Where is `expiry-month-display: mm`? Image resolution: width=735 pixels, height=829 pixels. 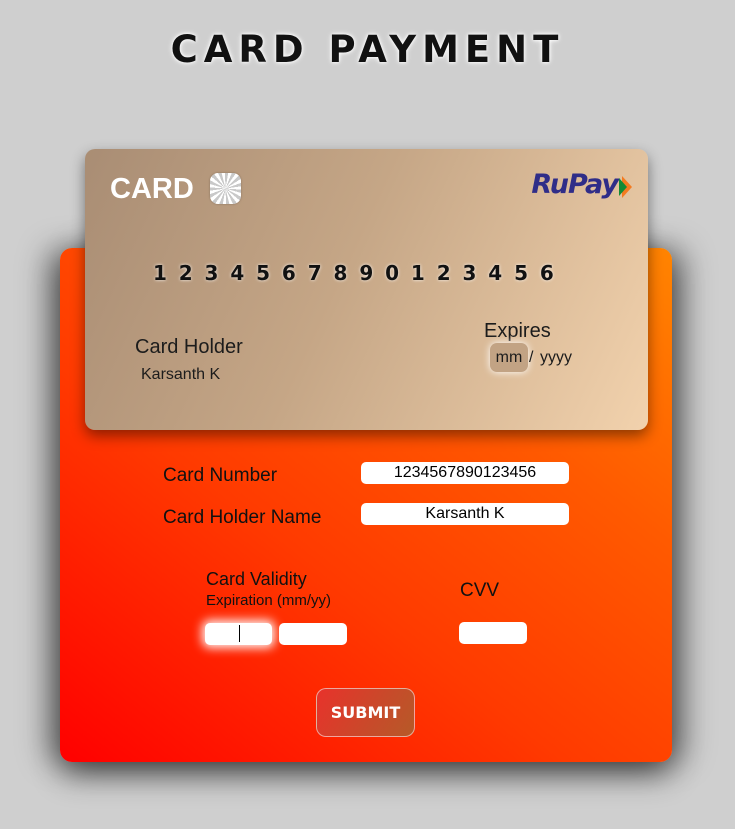 expiry-month-display: mm is located at coordinates (509, 357).